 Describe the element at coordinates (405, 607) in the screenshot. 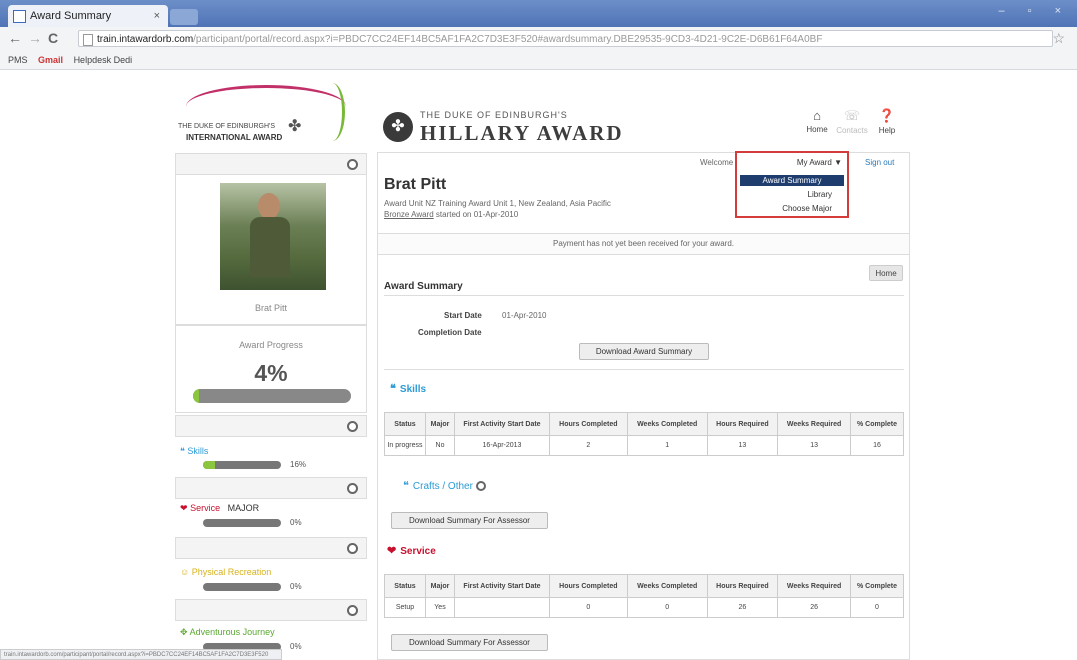

I see `cell-status: Setup` at that location.